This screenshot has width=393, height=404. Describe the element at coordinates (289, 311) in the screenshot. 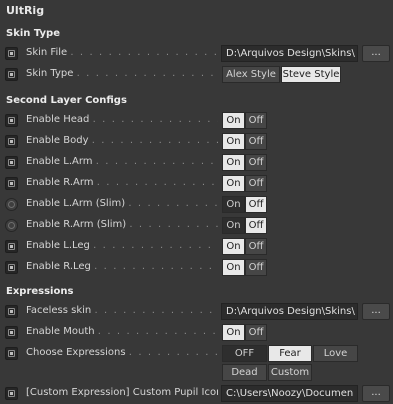

I see `faceless-skin-field: D:\Arquivos Design\Skins\` at that location.